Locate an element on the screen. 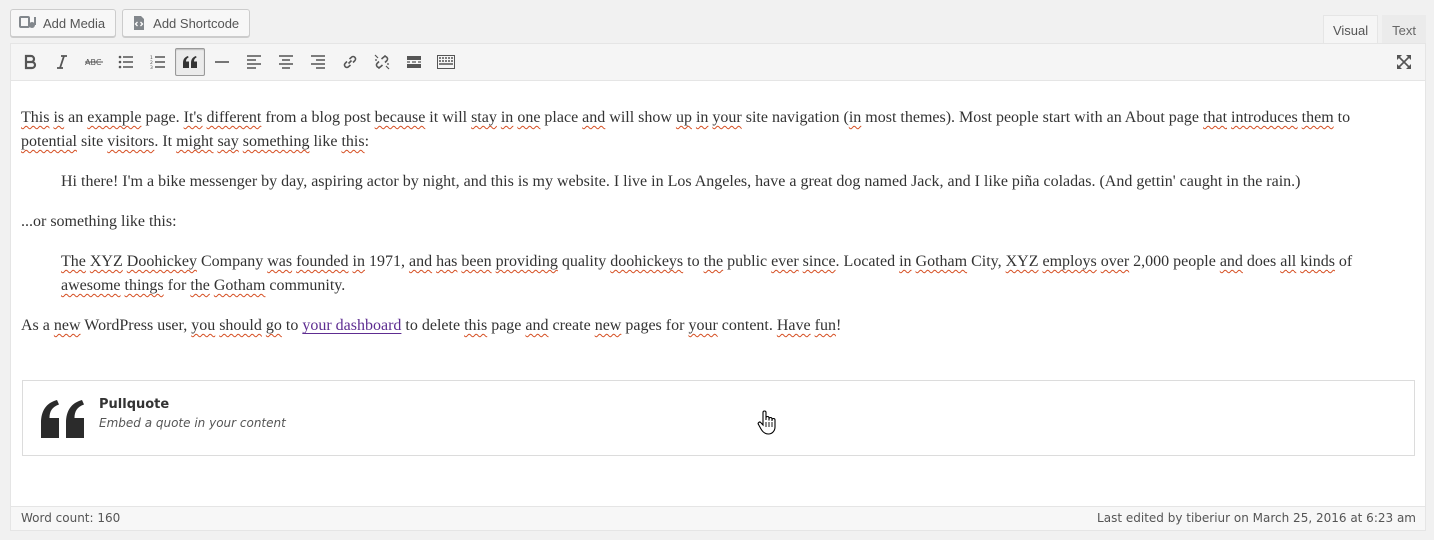 The image size is (1434, 540). read-more-icon is located at coordinates (414, 62).